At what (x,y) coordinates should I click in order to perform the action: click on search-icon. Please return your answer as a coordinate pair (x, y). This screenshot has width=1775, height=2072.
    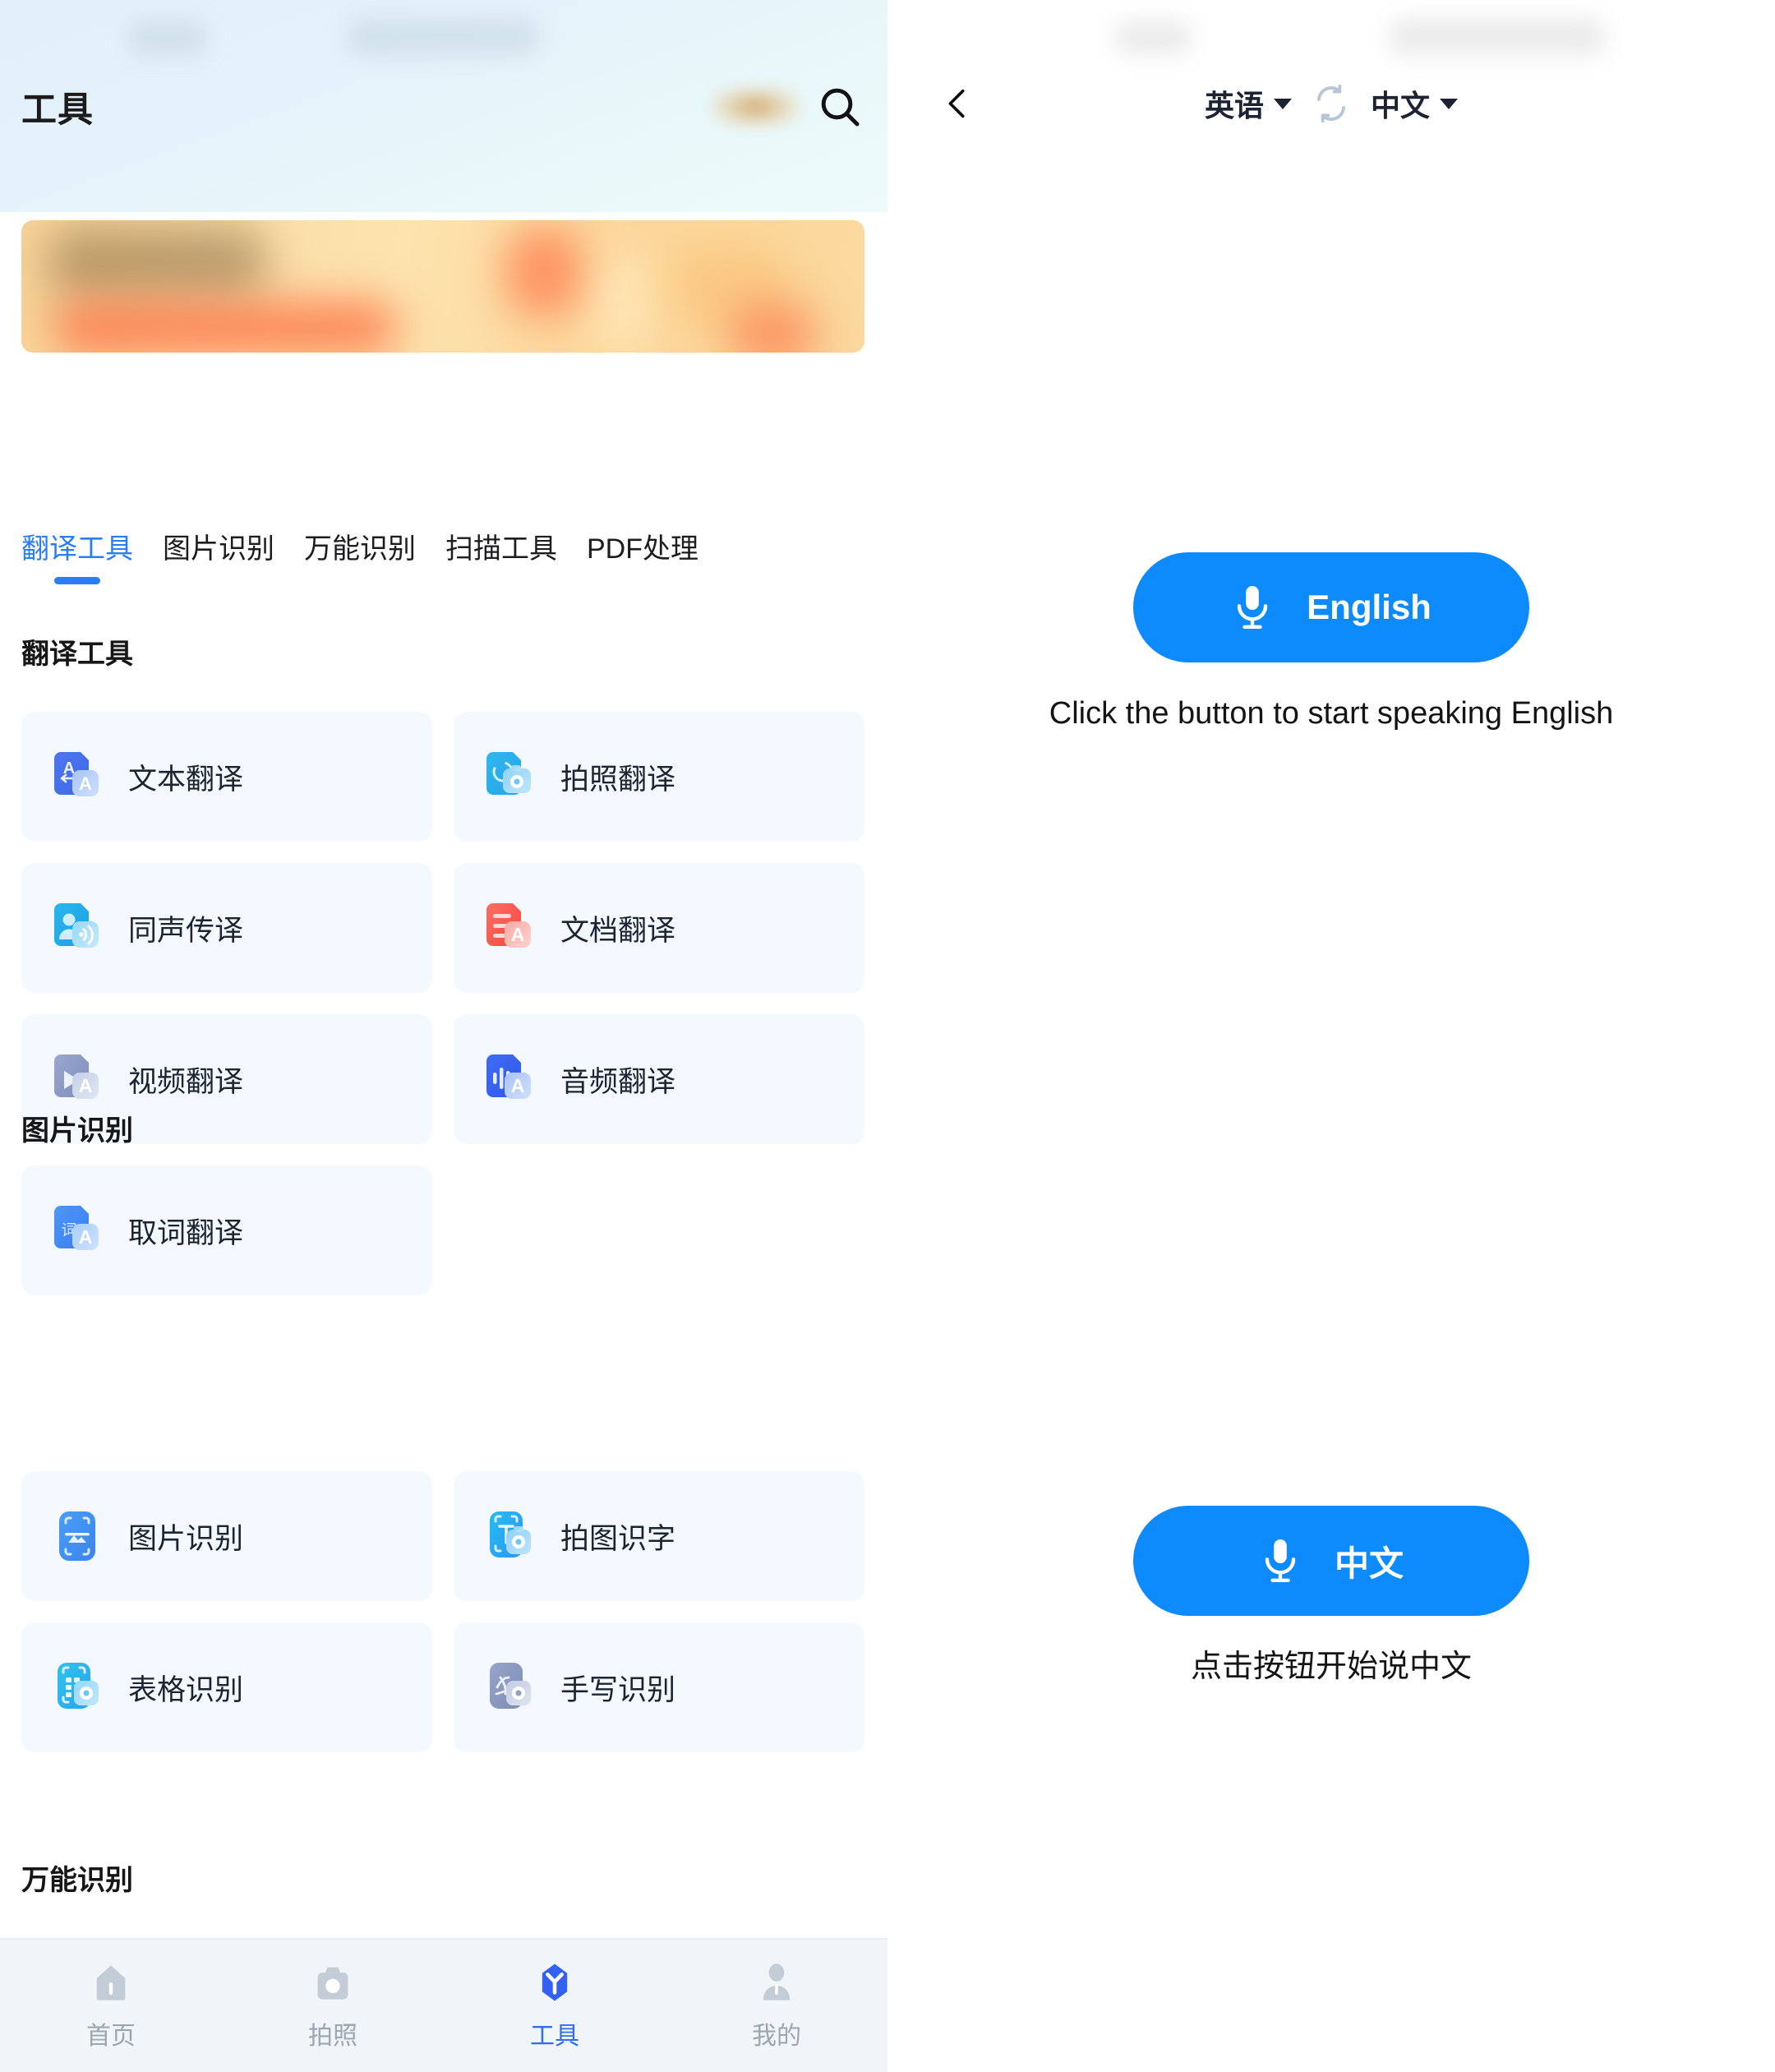
    Looking at the image, I should click on (840, 107).